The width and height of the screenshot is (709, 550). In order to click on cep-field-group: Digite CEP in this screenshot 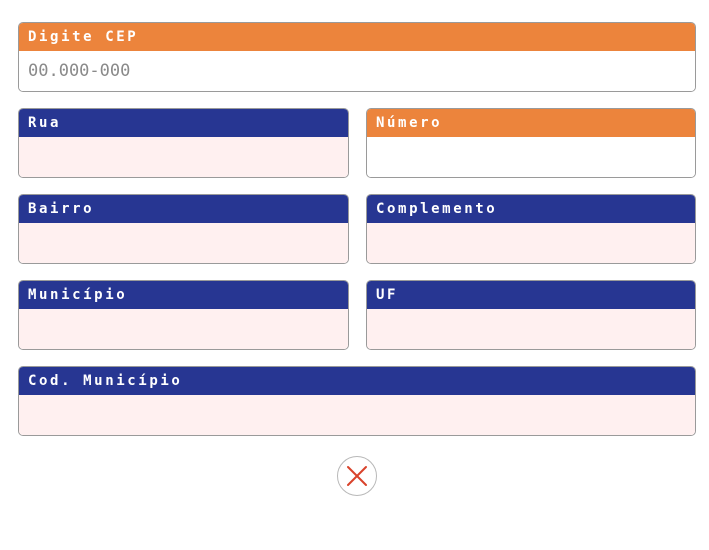, I will do `click(357, 57)`.